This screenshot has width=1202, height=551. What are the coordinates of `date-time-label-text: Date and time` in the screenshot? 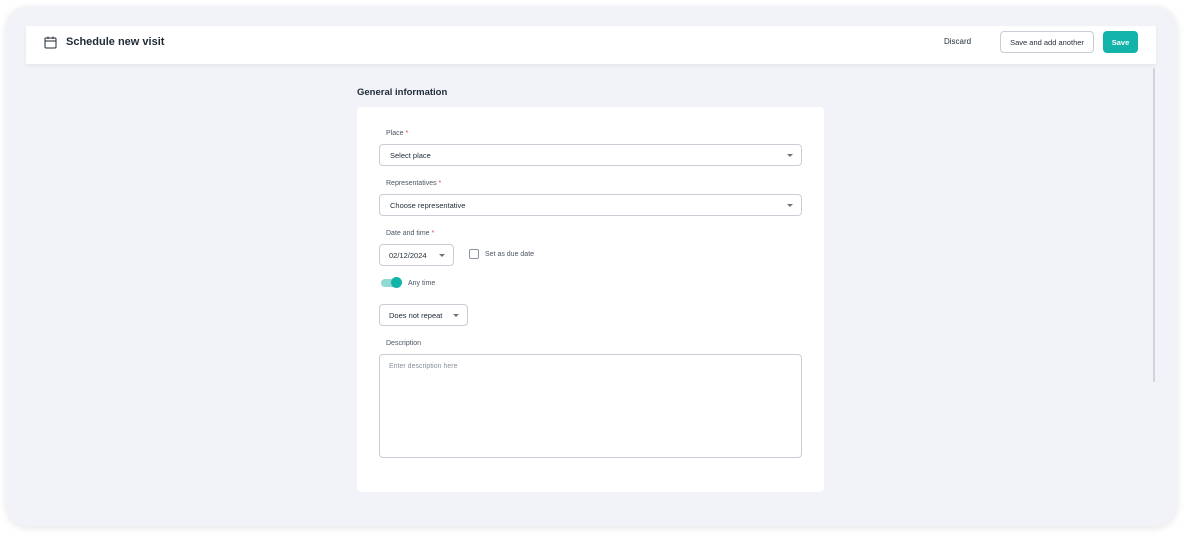 It's located at (408, 233).